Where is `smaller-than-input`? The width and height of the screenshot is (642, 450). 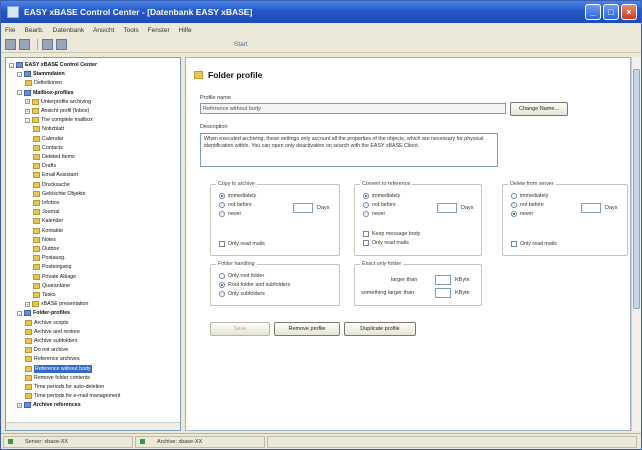 smaller-than-input is located at coordinates (443, 293).